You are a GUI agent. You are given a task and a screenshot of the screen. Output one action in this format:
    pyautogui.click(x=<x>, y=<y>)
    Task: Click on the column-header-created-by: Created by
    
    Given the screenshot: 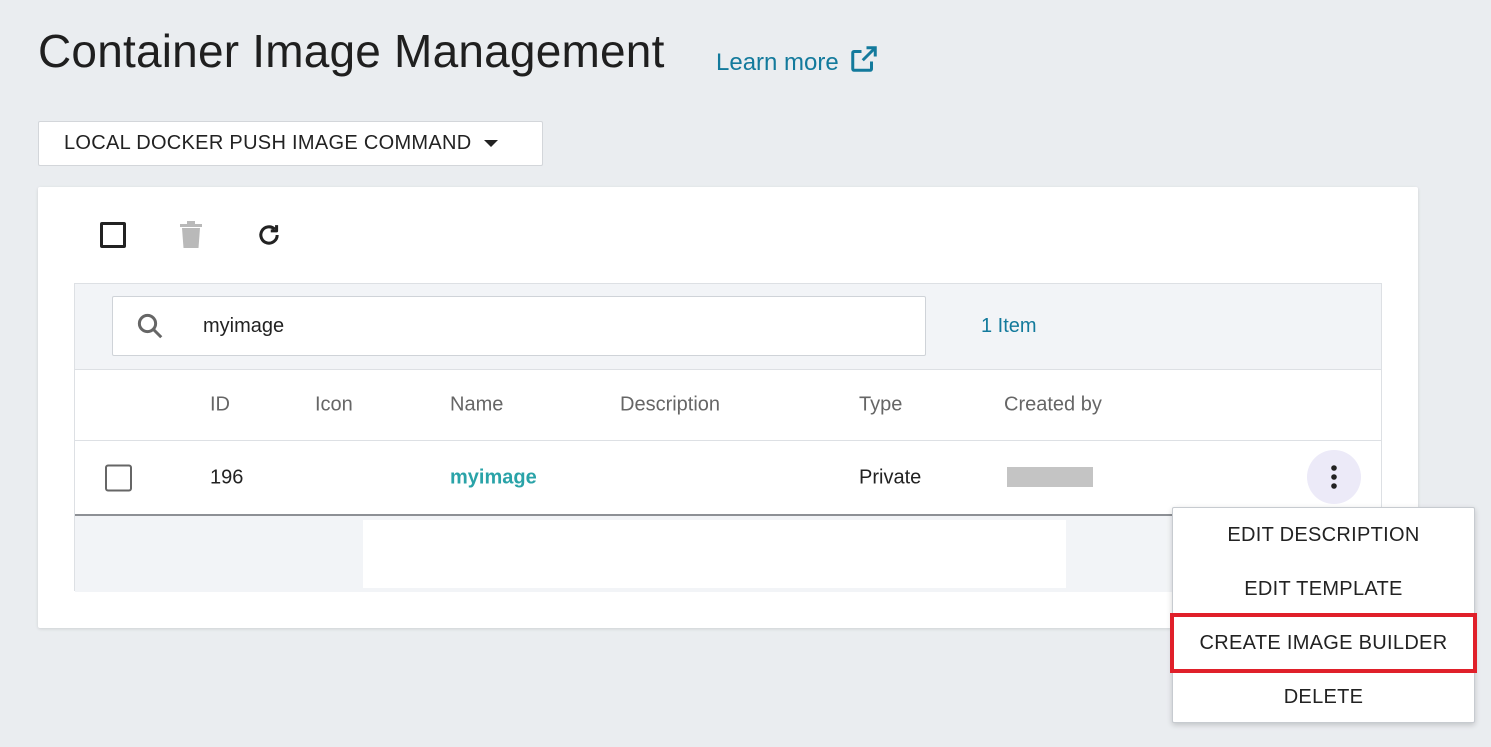 What is the action you would take?
    pyautogui.click(x=1053, y=405)
    